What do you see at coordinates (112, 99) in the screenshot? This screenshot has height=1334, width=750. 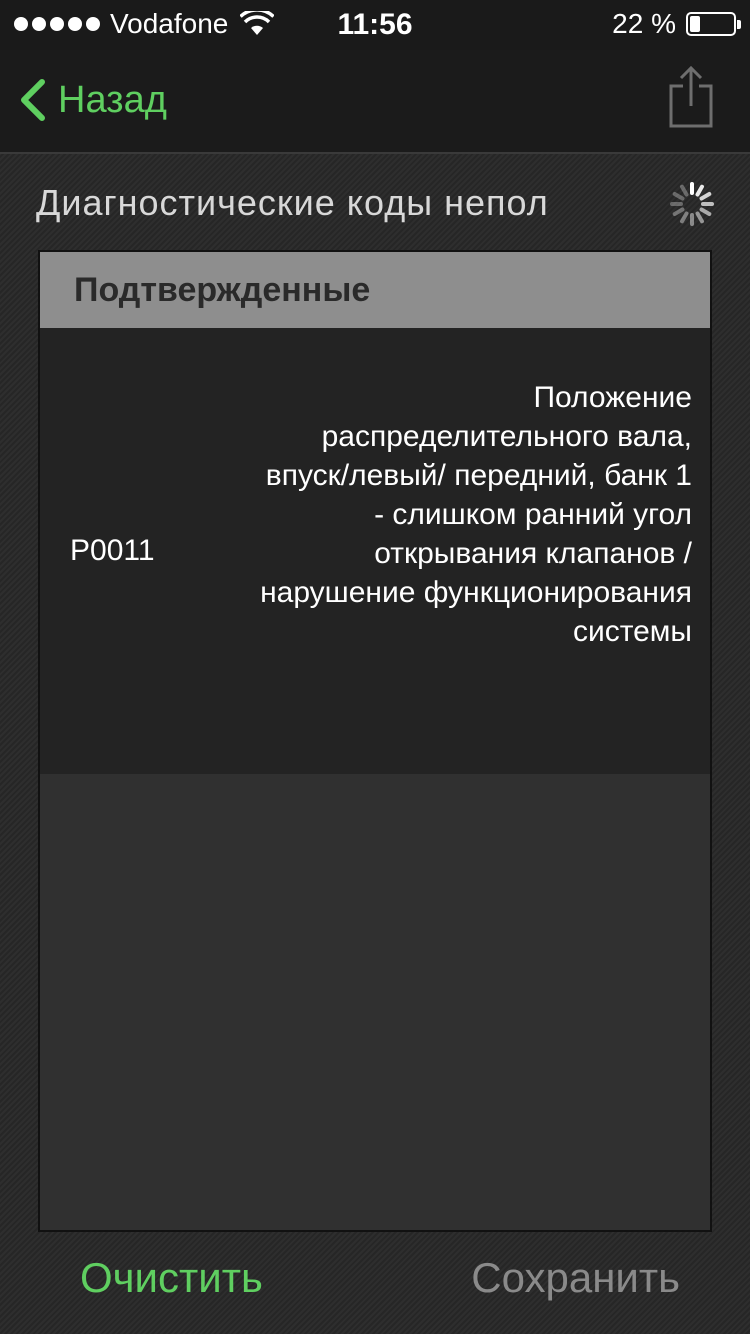 I see `back-label: Назад` at bounding box center [112, 99].